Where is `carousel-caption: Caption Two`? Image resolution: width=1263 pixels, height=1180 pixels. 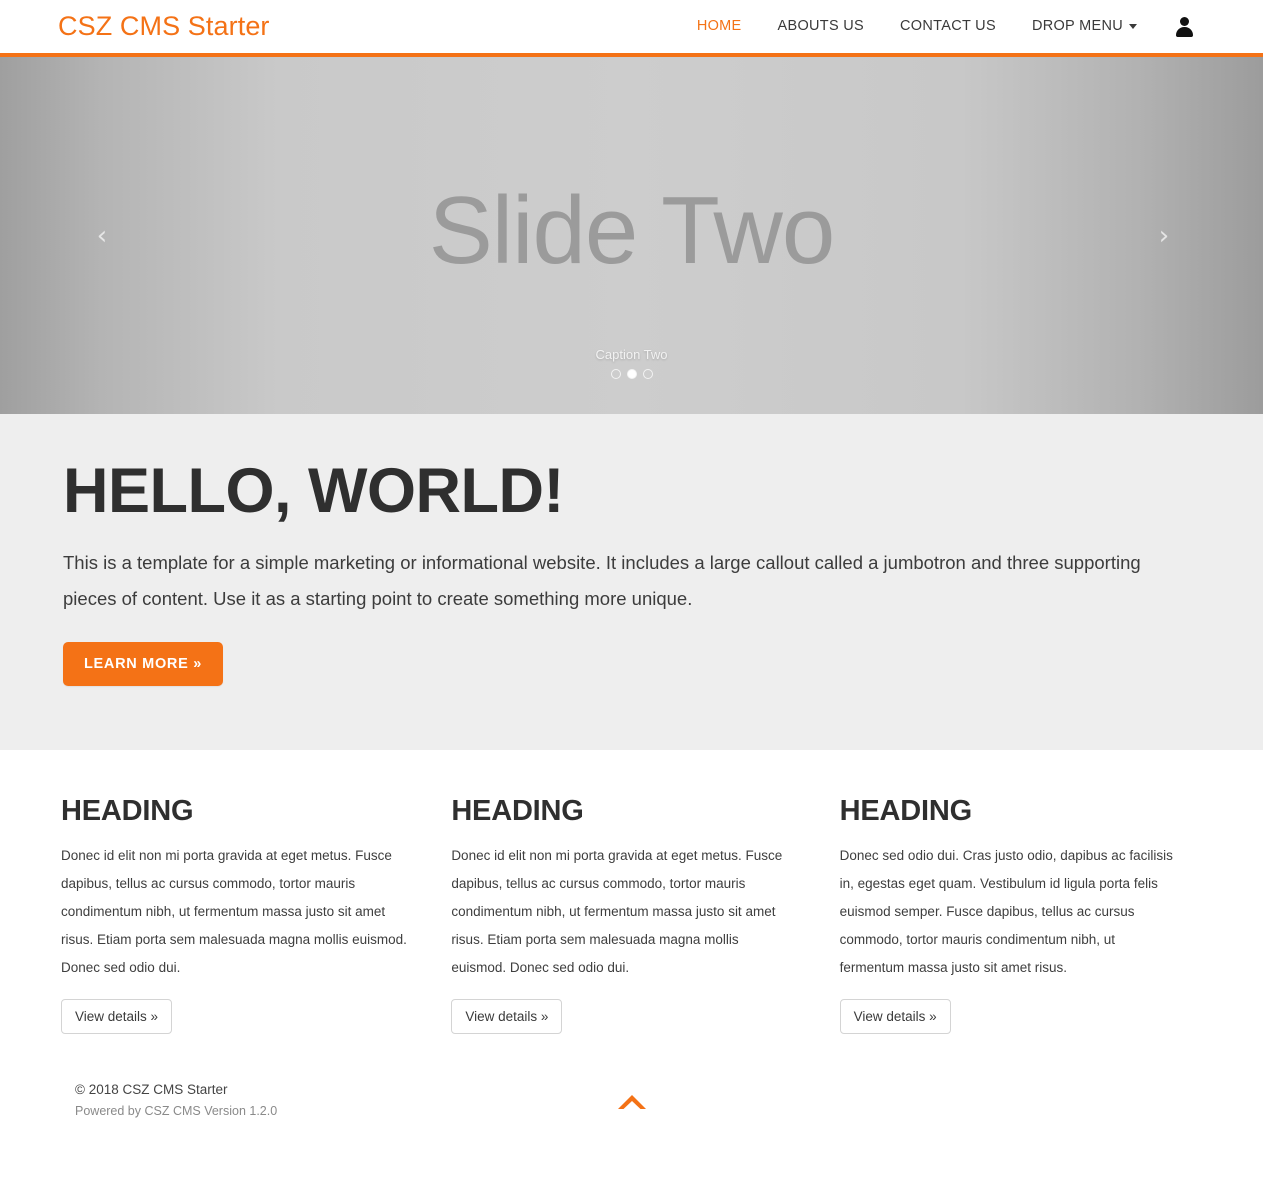 carousel-caption: Caption Two is located at coordinates (631, 354).